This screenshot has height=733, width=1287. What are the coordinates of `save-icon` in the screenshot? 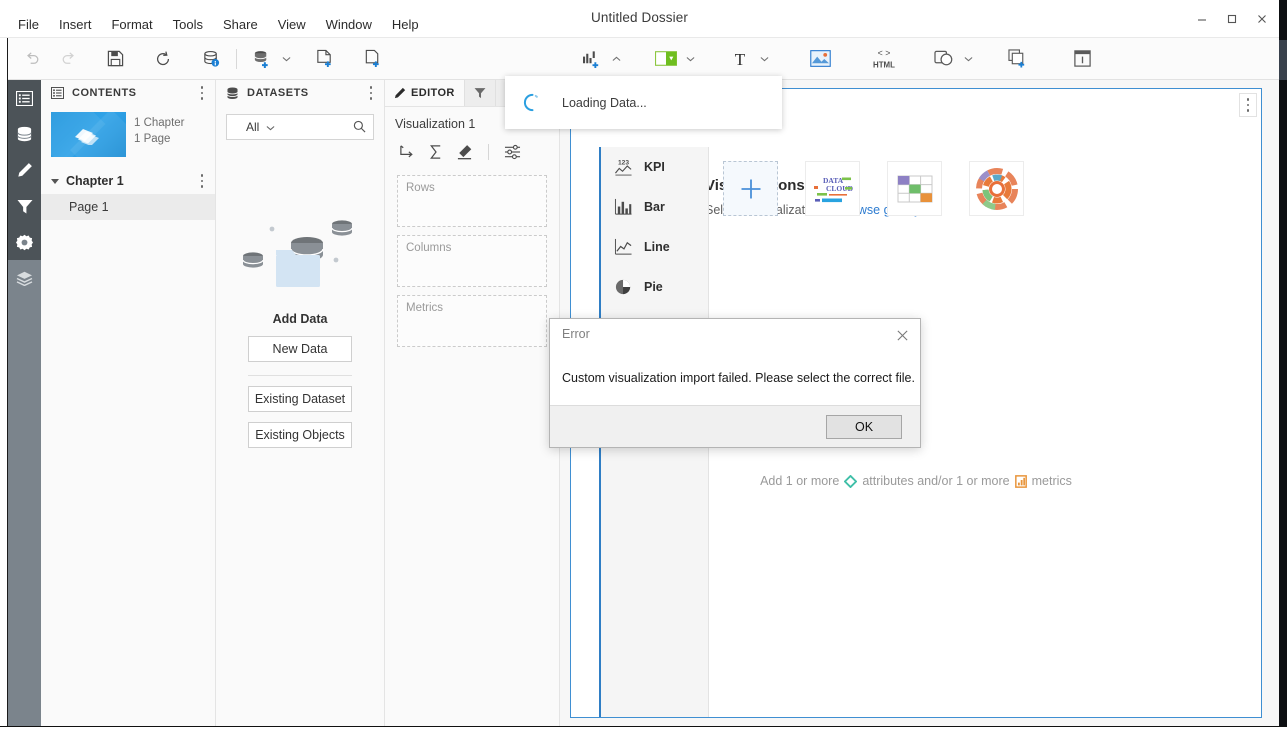 It's located at (115, 59).